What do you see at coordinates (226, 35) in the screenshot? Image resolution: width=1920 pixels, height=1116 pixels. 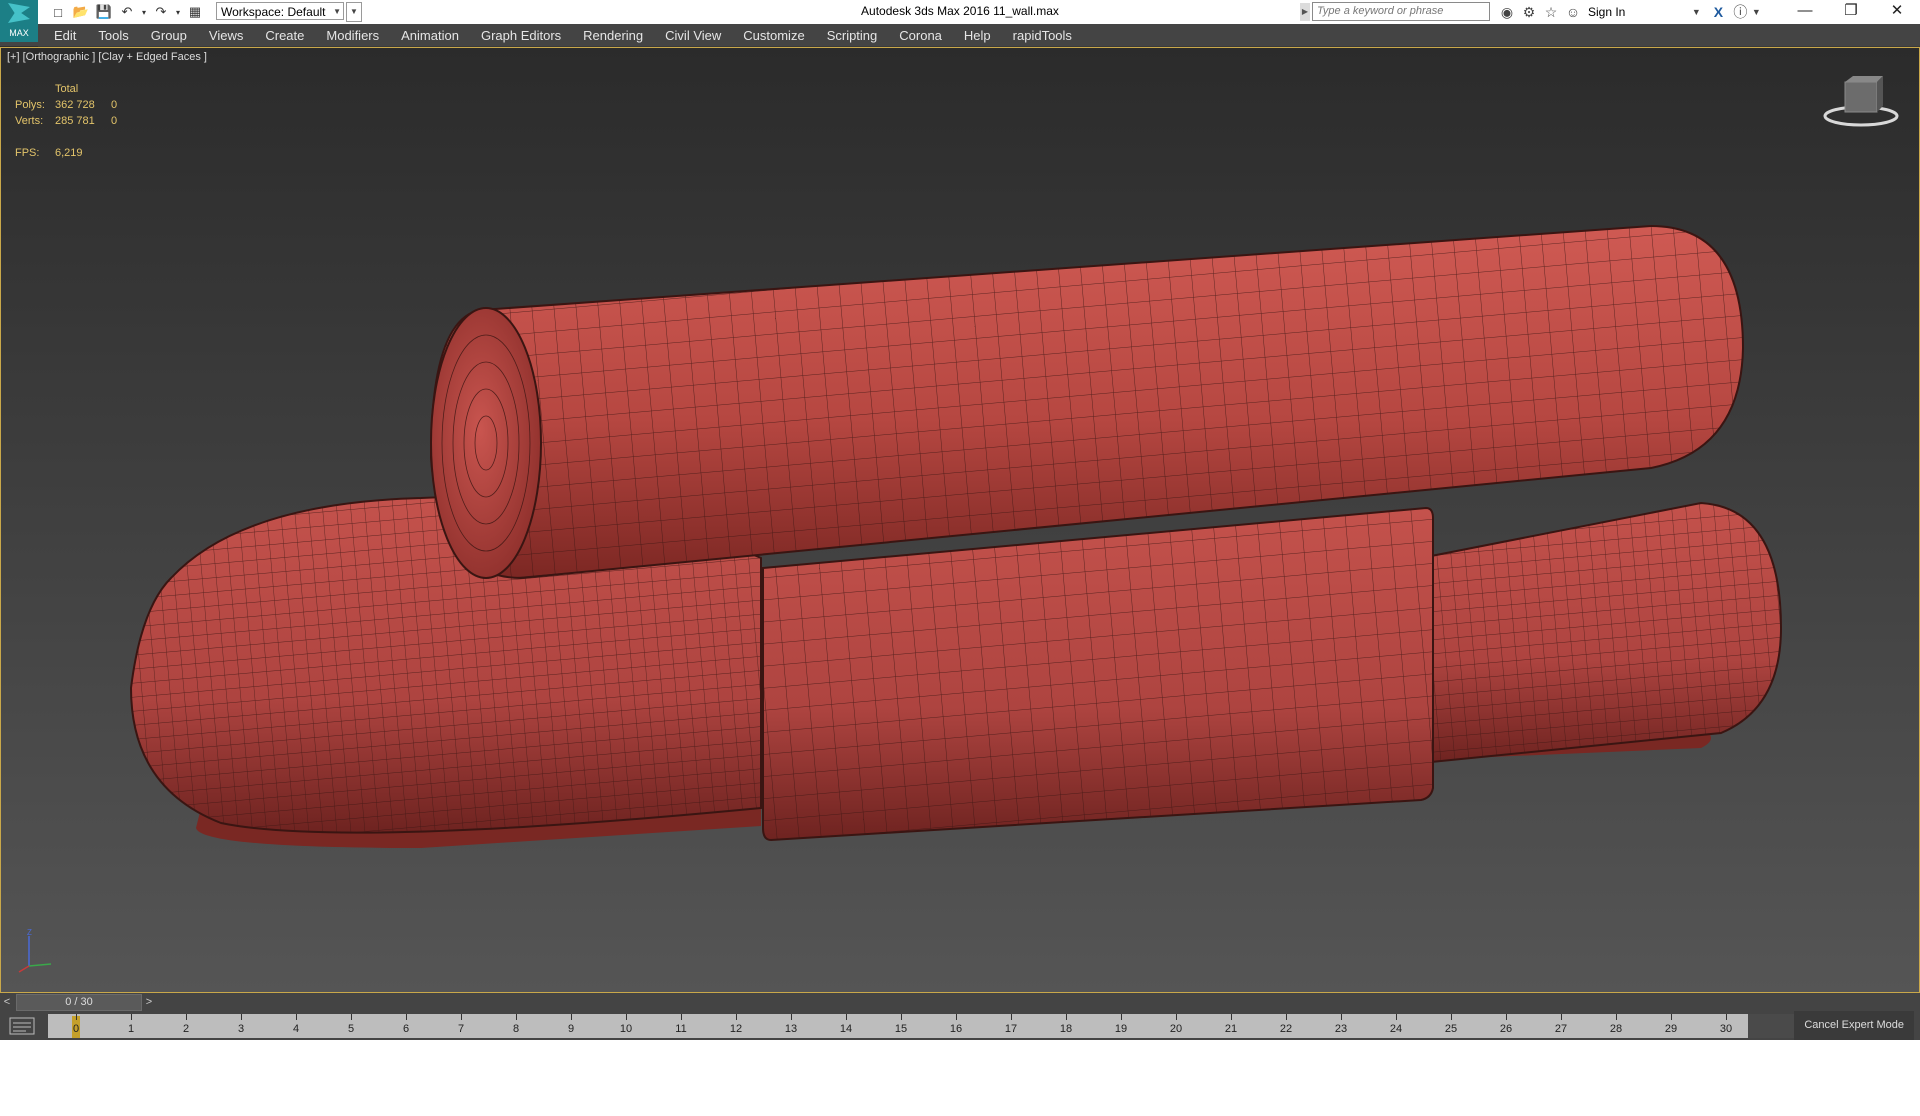 I see `menu-views: Views` at bounding box center [226, 35].